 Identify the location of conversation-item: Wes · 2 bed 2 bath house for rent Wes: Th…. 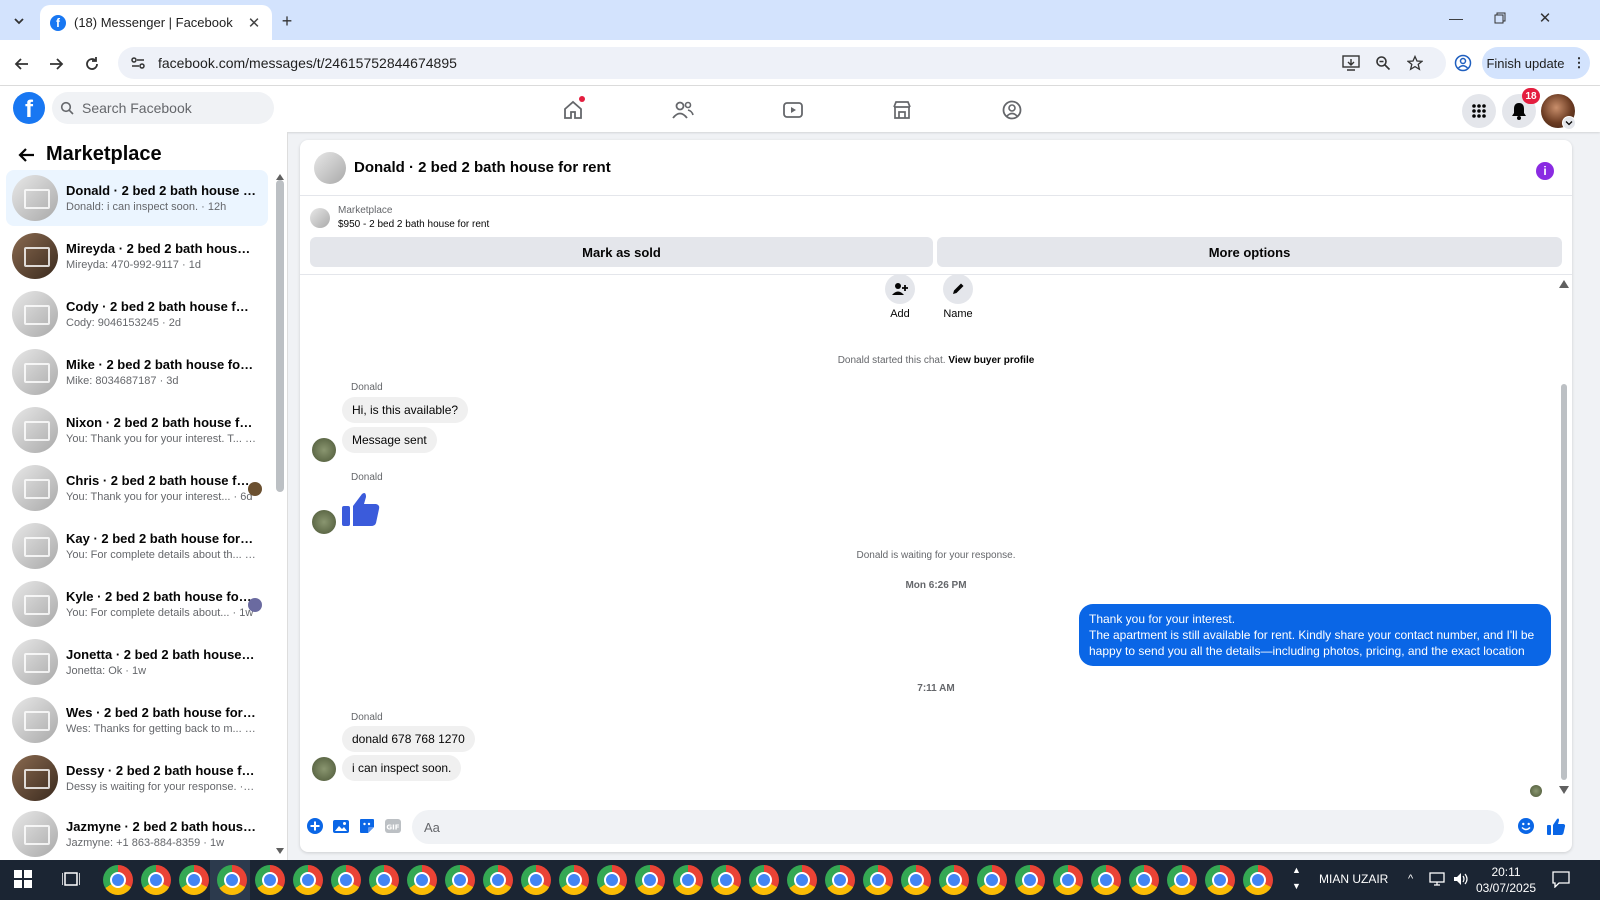
(137, 720).